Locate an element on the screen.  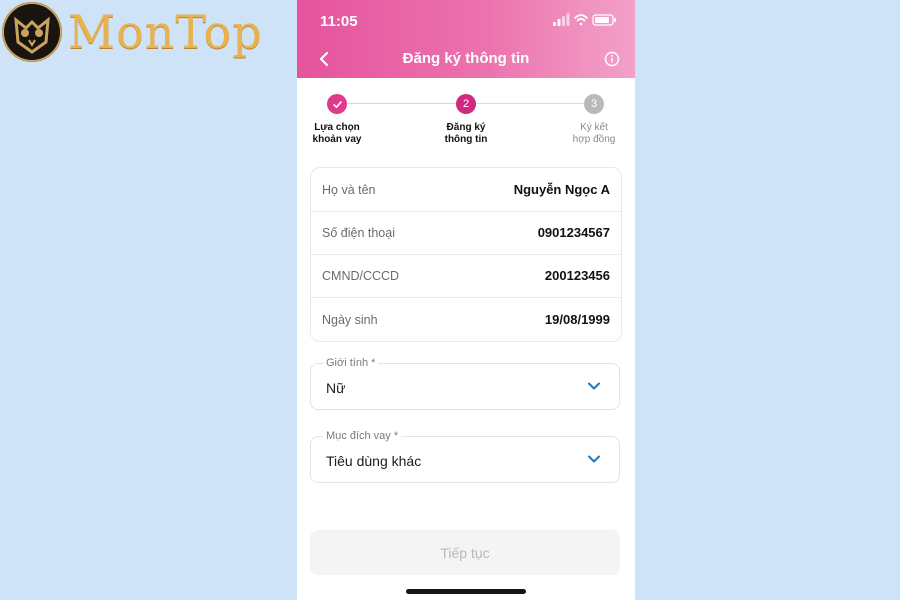
info-value: Nguyễn Ngọc A is located at coordinates (561, 189).